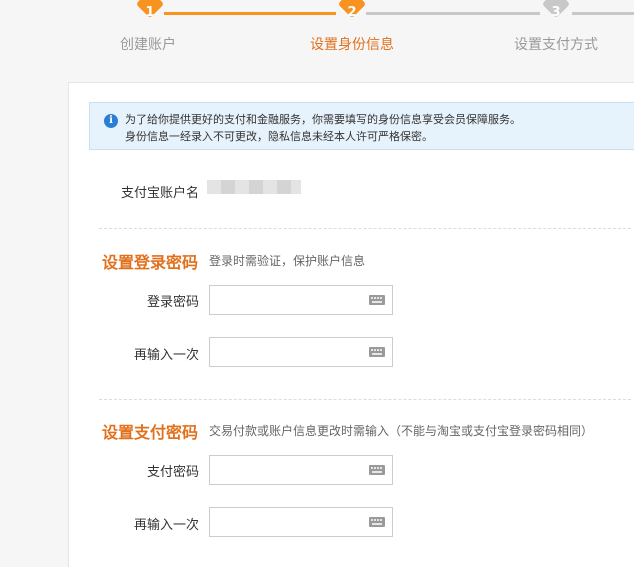  Describe the element at coordinates (287, 261) in the screenshot. I see `login-password-hint: 登录时需验证，保护账户信息` at that location.